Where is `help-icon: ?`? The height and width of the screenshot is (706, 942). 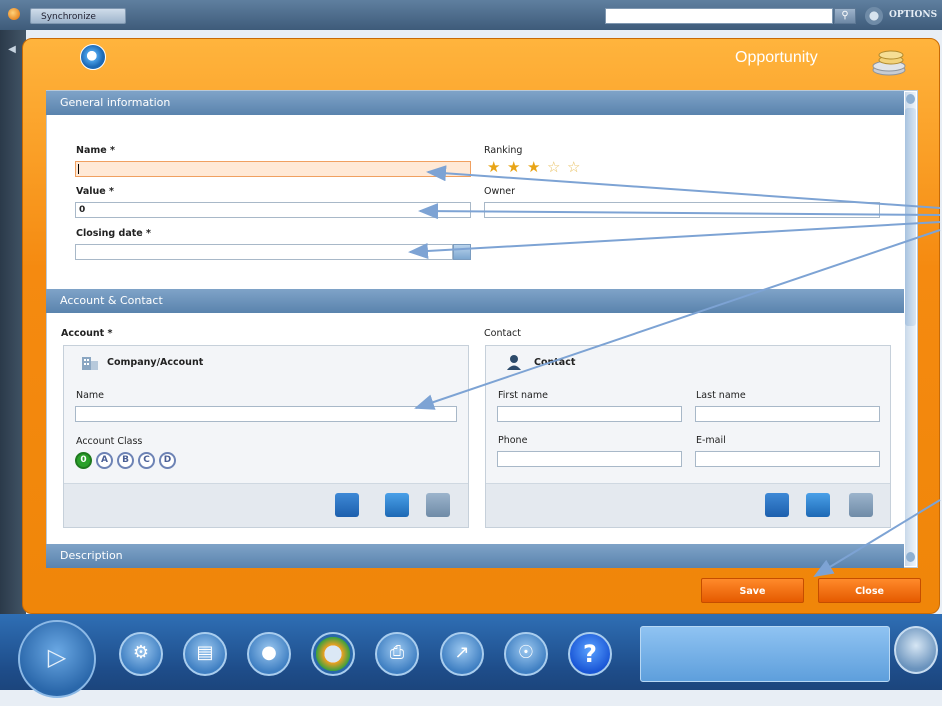
help-icon: ? is located at coordinates (590, 654).